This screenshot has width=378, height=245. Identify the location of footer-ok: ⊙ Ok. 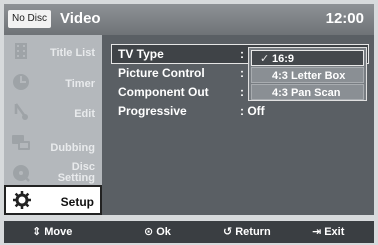
(157, 232).